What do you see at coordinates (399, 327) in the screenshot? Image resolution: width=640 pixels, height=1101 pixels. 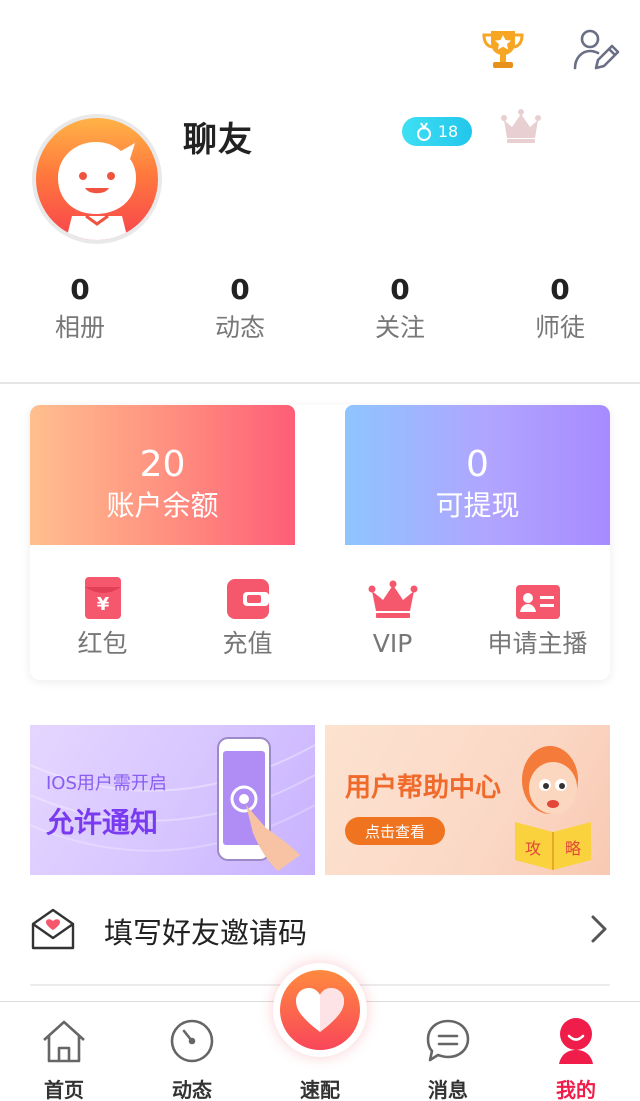 I see `stat-label: 关注` at bounding box center [399, 327].